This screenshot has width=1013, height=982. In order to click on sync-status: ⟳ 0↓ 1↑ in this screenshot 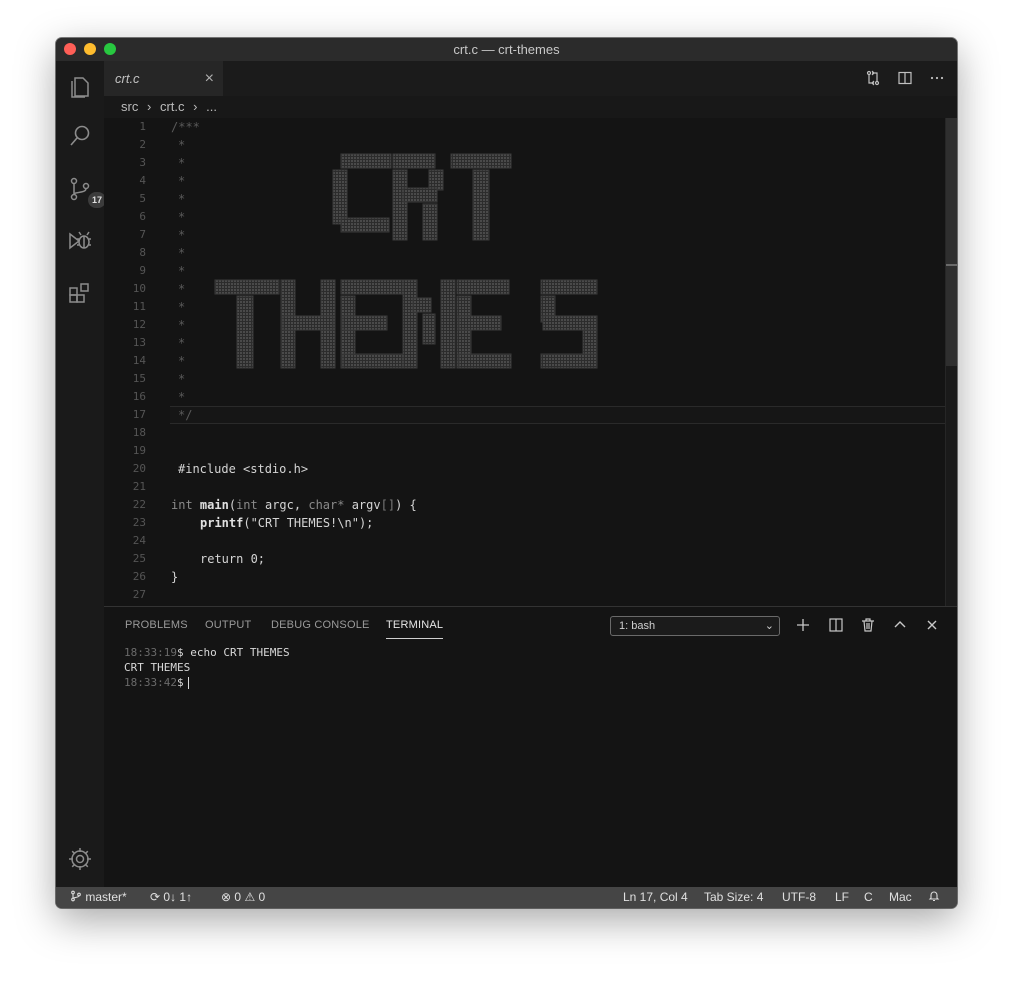, I will do `click(171, 897)`.